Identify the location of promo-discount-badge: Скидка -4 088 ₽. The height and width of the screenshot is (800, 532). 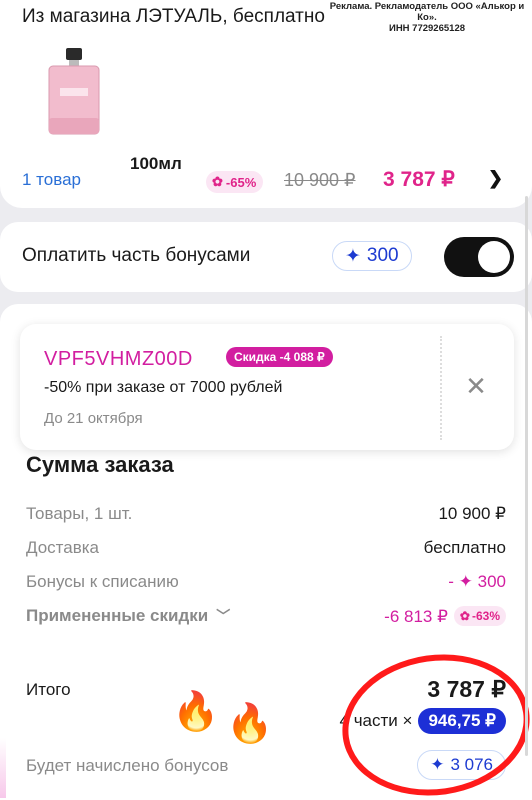
(279, 357).